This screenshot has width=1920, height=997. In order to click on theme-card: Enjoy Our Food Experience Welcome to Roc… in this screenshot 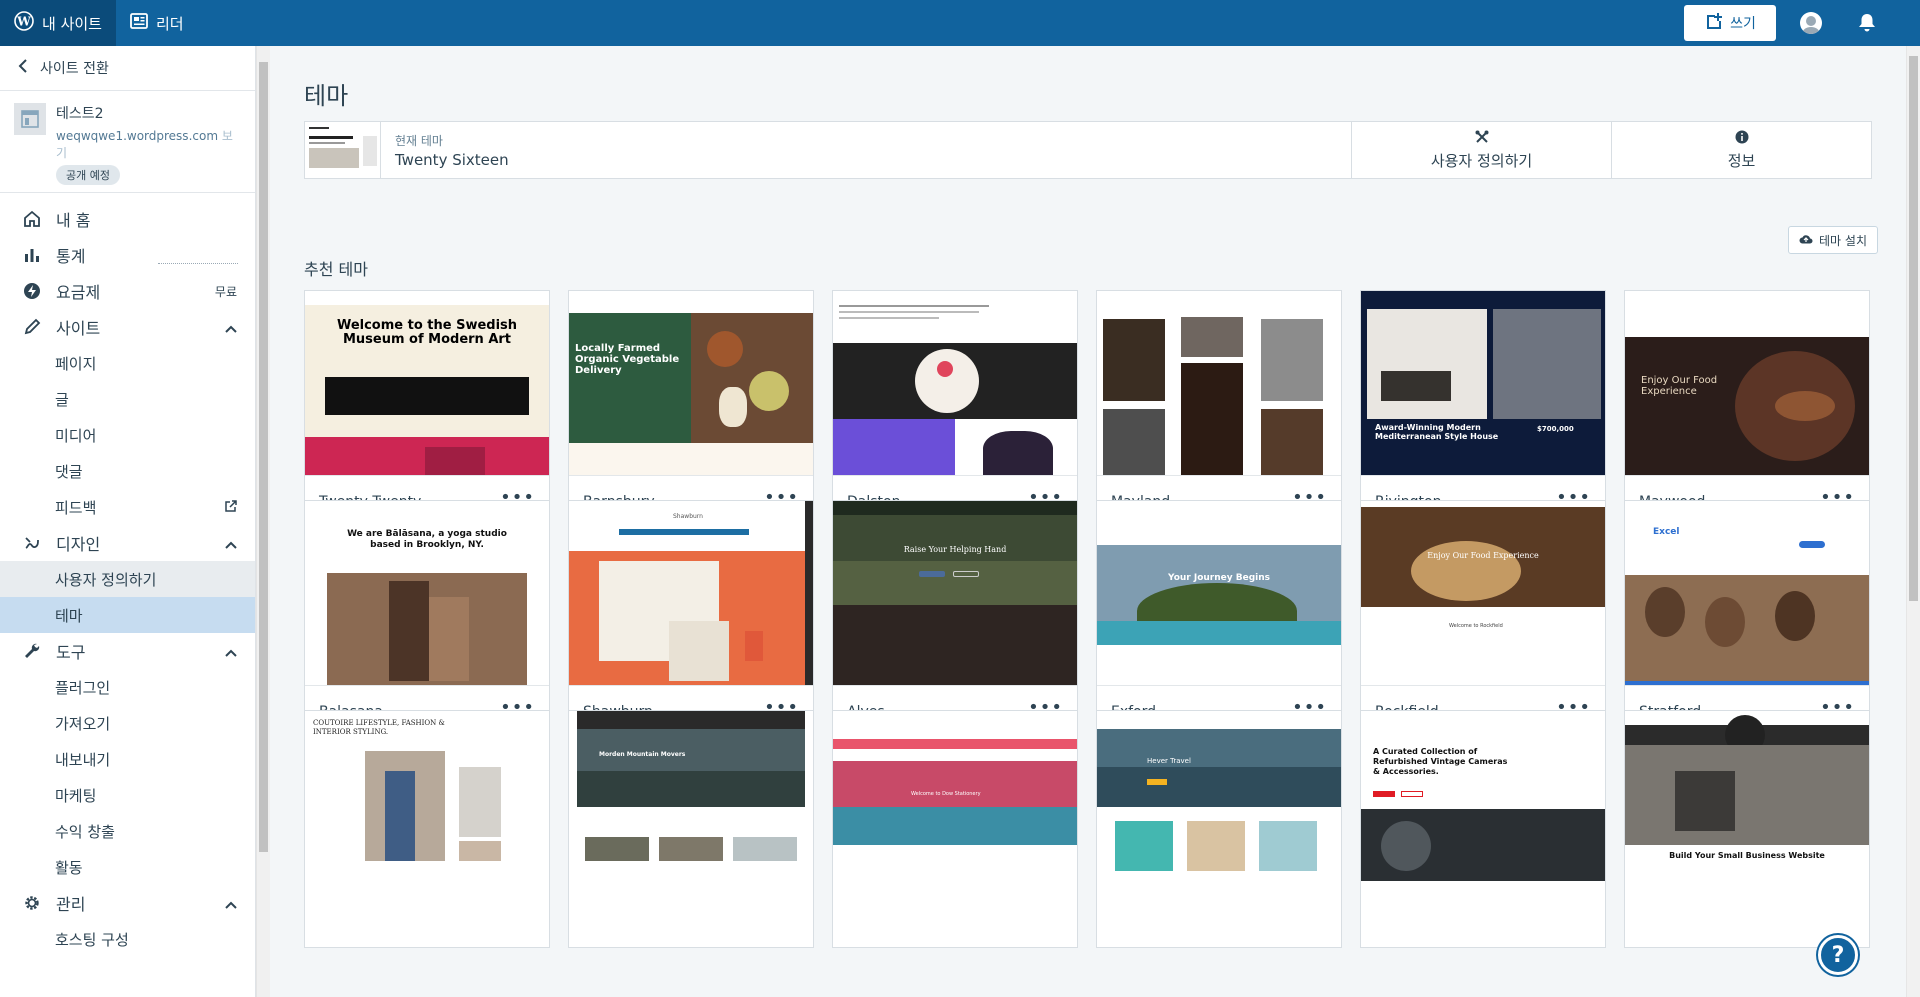, I will do `click(1483, 619)`.